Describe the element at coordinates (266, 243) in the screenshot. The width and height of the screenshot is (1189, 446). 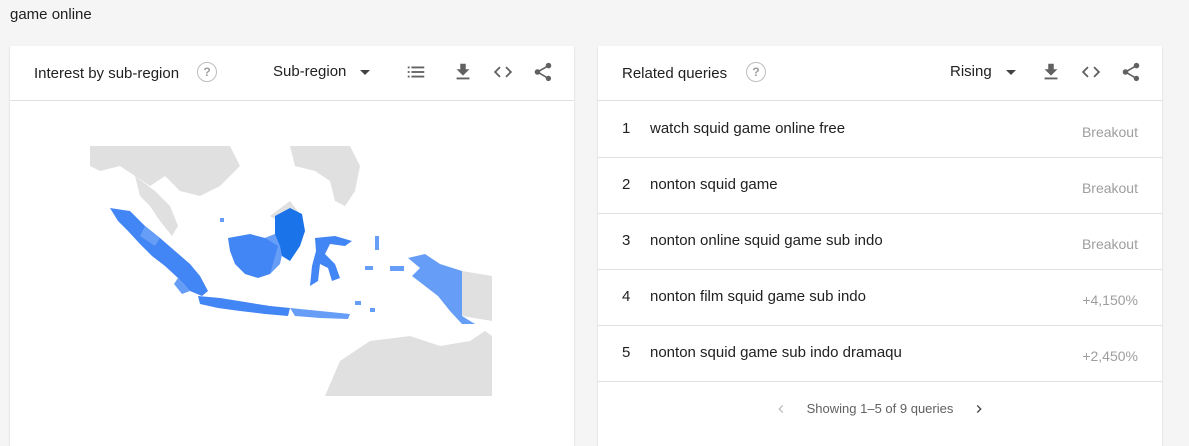
I see `kalimantan` at that location.